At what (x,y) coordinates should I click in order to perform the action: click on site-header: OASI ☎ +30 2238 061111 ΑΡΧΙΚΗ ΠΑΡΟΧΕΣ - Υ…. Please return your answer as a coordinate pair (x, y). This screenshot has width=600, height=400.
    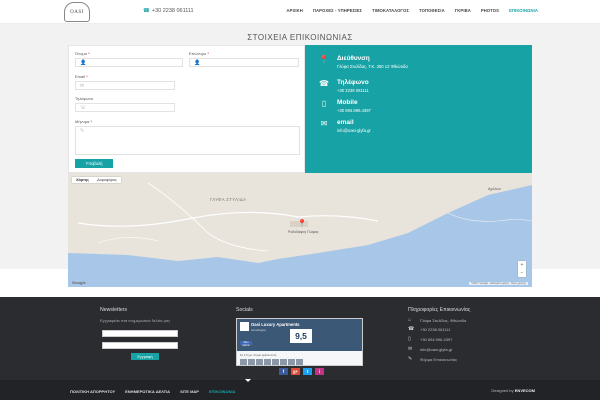
    Looking at the image, I should click on (300, 12).